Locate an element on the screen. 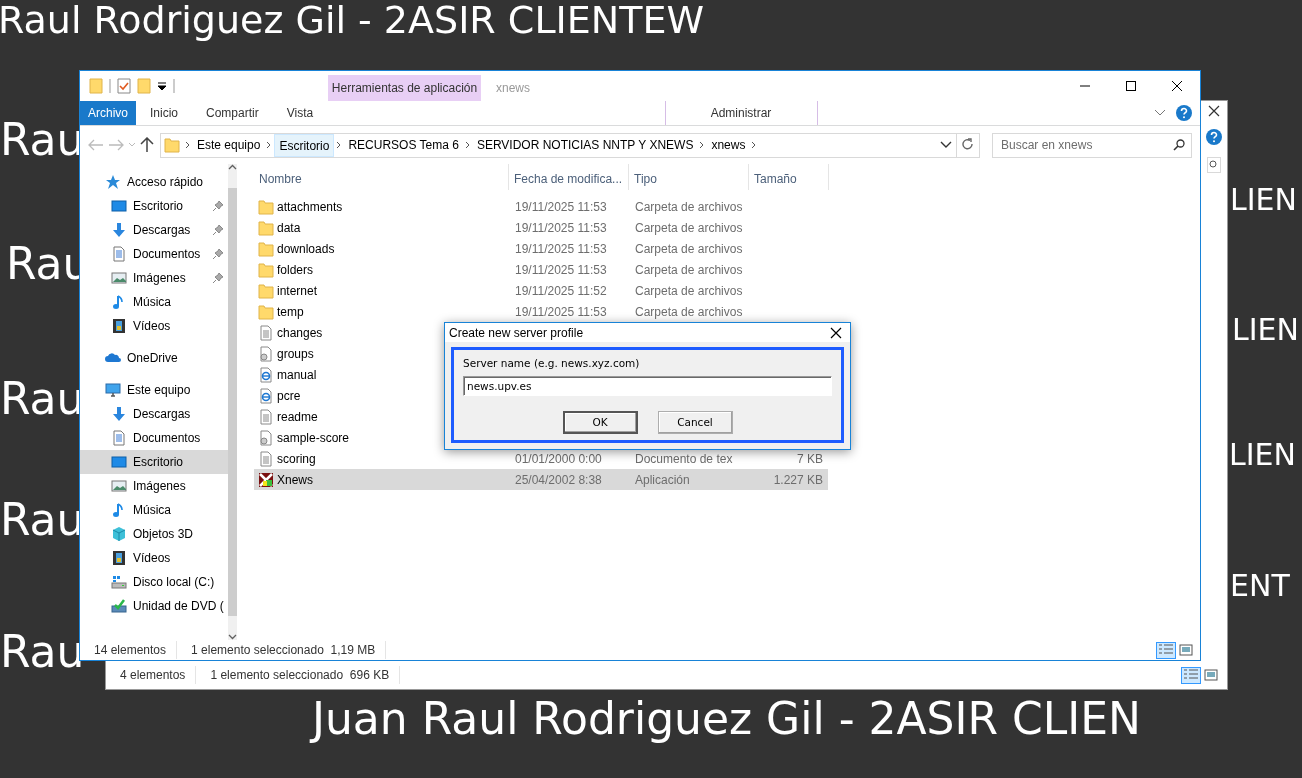 The image size is (1302, 778). dialog-title: Create new server profile is located at coordinates (516, 333).